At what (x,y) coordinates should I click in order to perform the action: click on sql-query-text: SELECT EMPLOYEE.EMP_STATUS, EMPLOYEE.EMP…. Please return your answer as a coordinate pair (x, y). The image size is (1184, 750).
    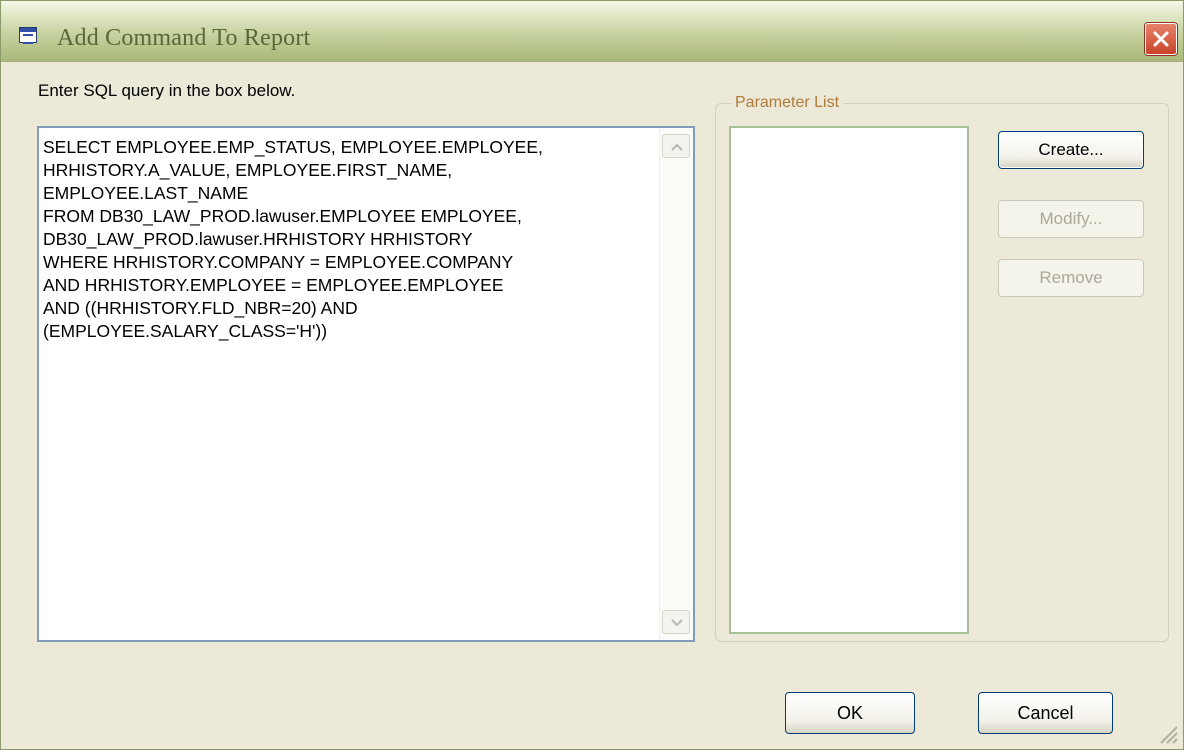
    Looking at the image, I should click on (349, 239).